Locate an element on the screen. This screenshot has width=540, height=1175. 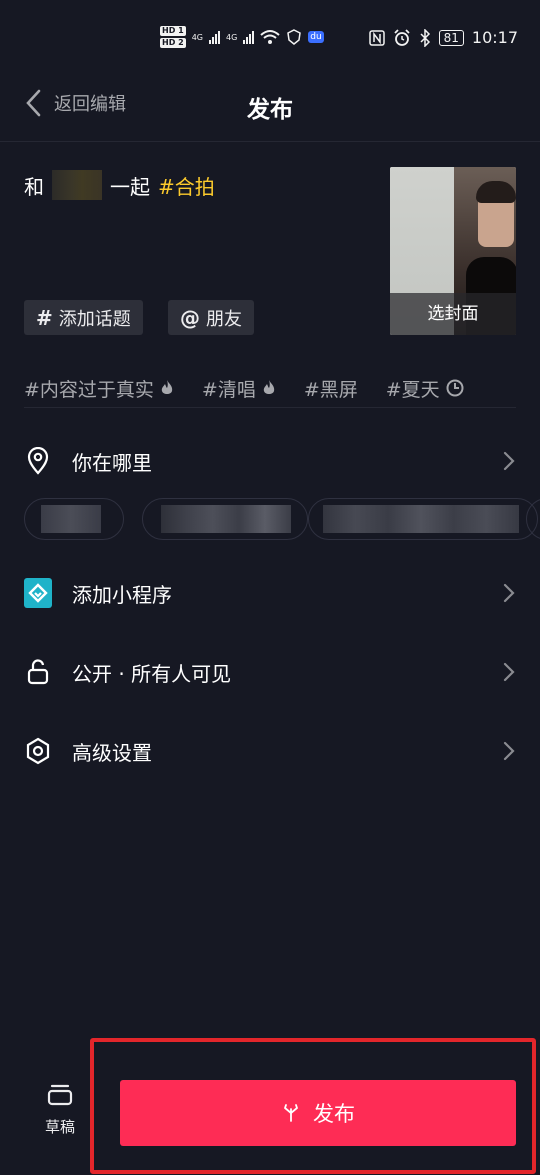
signal2-icon is located at coordinates (249, 37).